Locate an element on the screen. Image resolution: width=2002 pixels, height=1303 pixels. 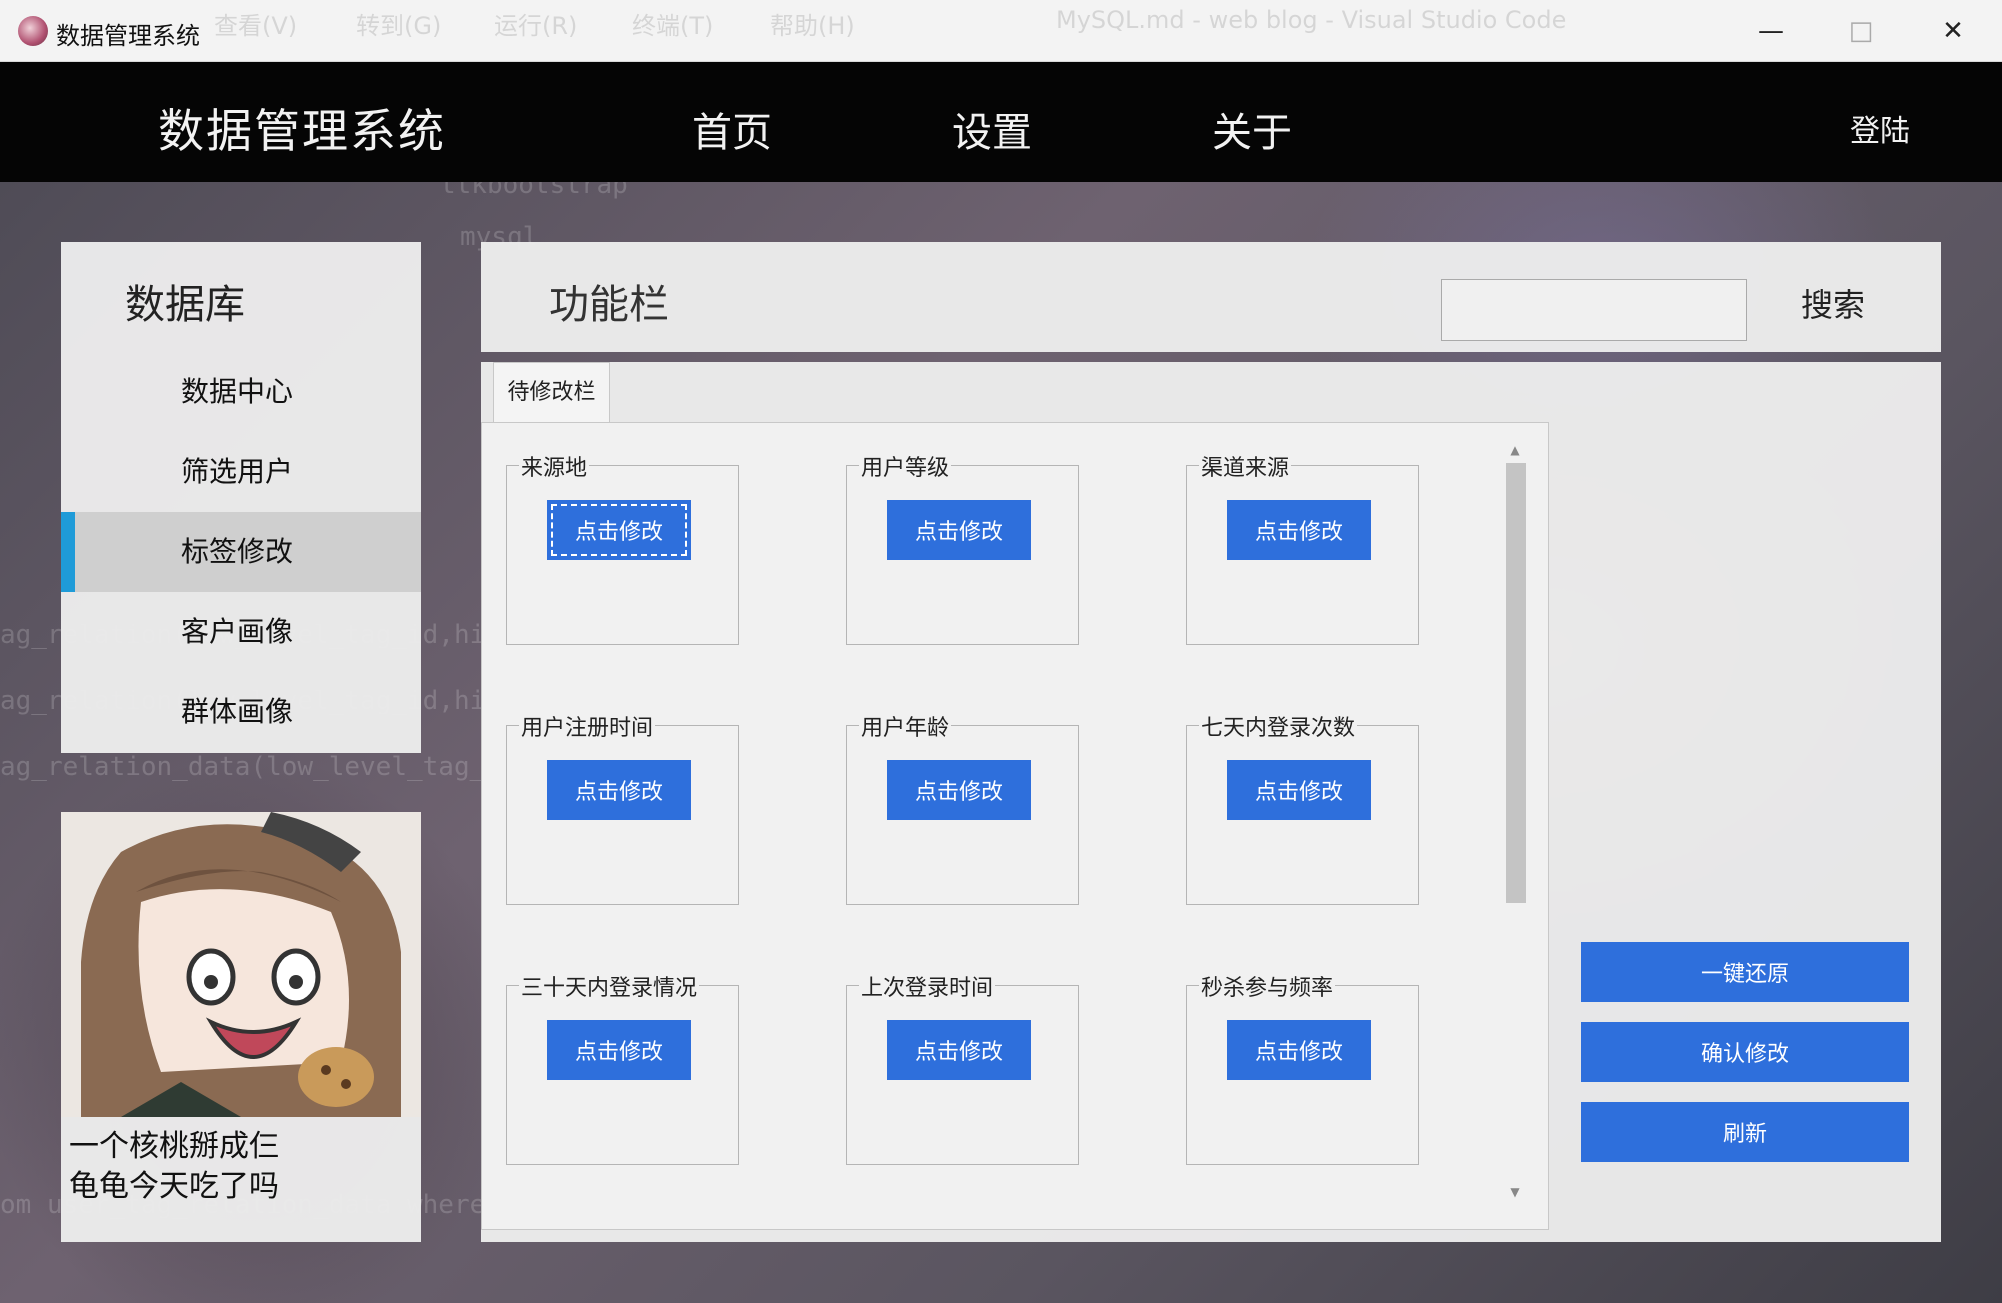
tag-group-label: 渠道来源 is located at coordinates (1245, 466).